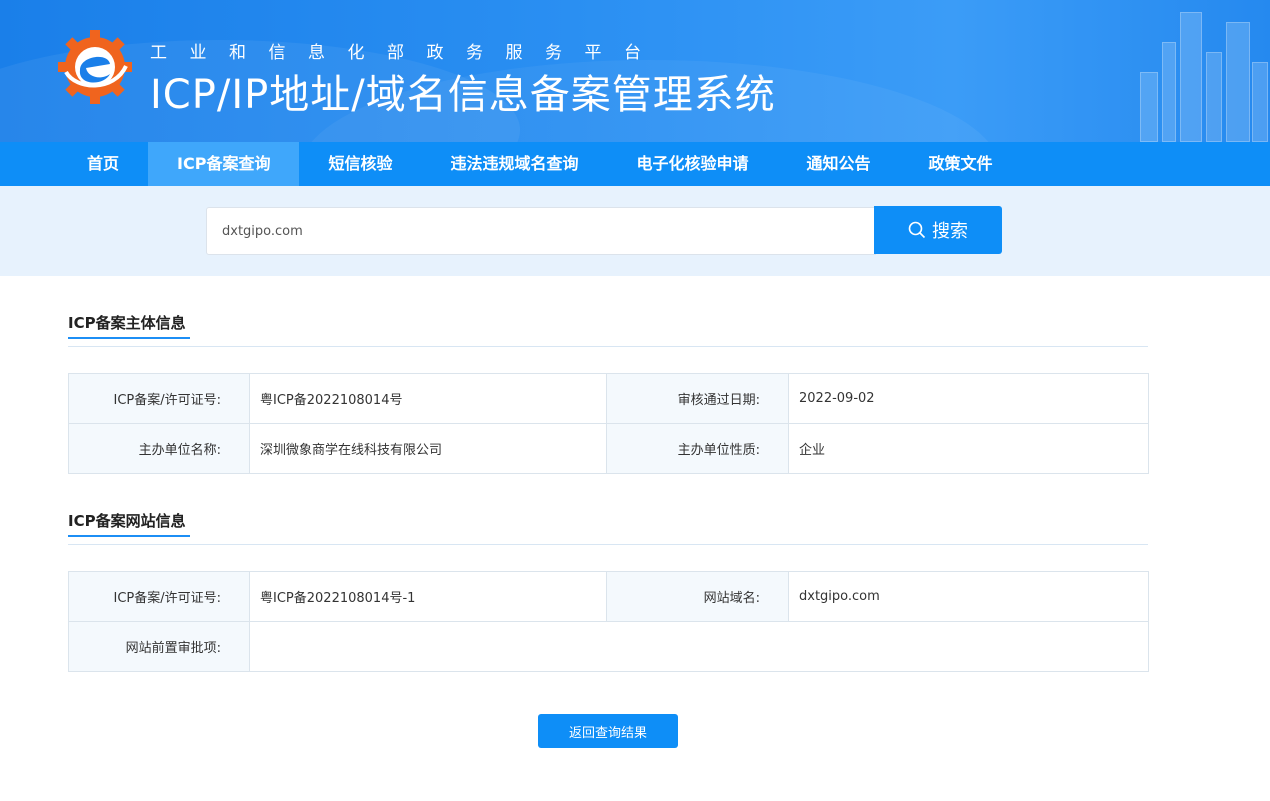 This screenshot has height=801, width=1270. What do you see at coordinates (608, 731) in the screenshot?
I see `back-to-results-button: 返回查询结果` at bounding box center [608, 731].